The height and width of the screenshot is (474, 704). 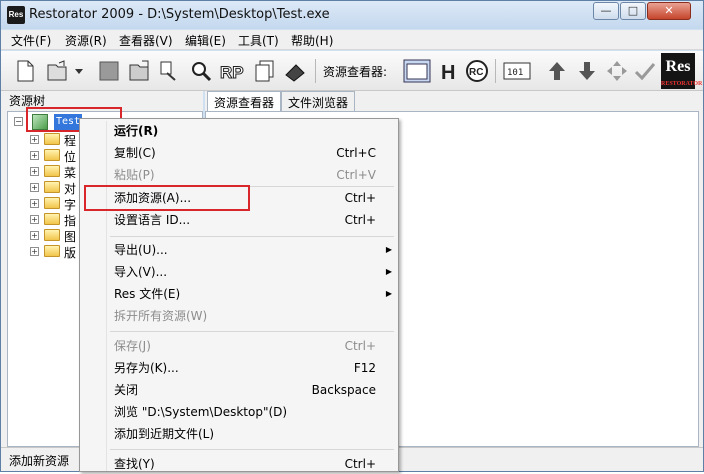 What do you see at coordinates (254, 153) in the screenshot?
I see `menu-item-copy: 复制(C) Ctrl+C` at bounding box center [254, 153].